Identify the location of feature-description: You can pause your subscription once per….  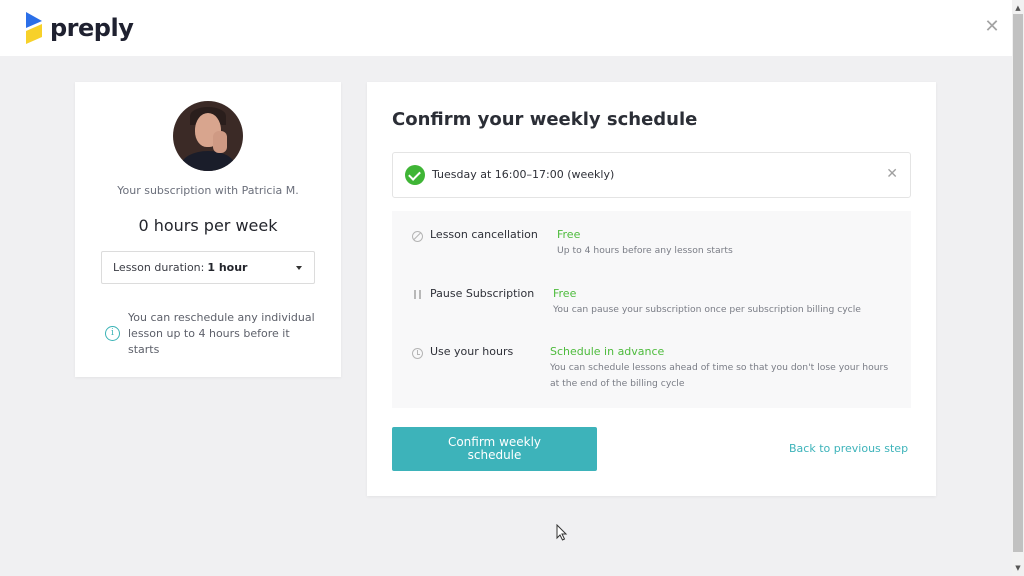
(707, 309).